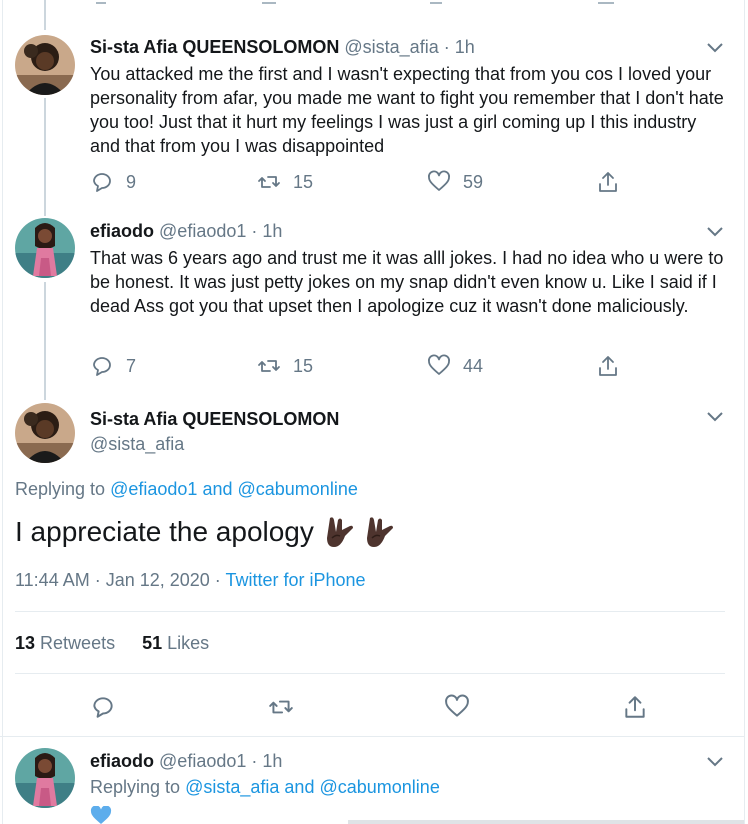  I want to click on like-button, so click(457, 707).